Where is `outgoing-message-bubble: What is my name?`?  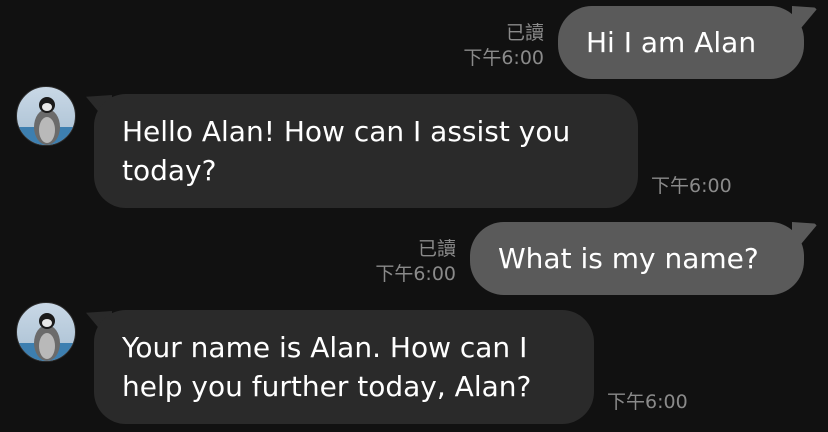 outgoing-message-bubble: What is my name? is located at coordinates (637, 258).